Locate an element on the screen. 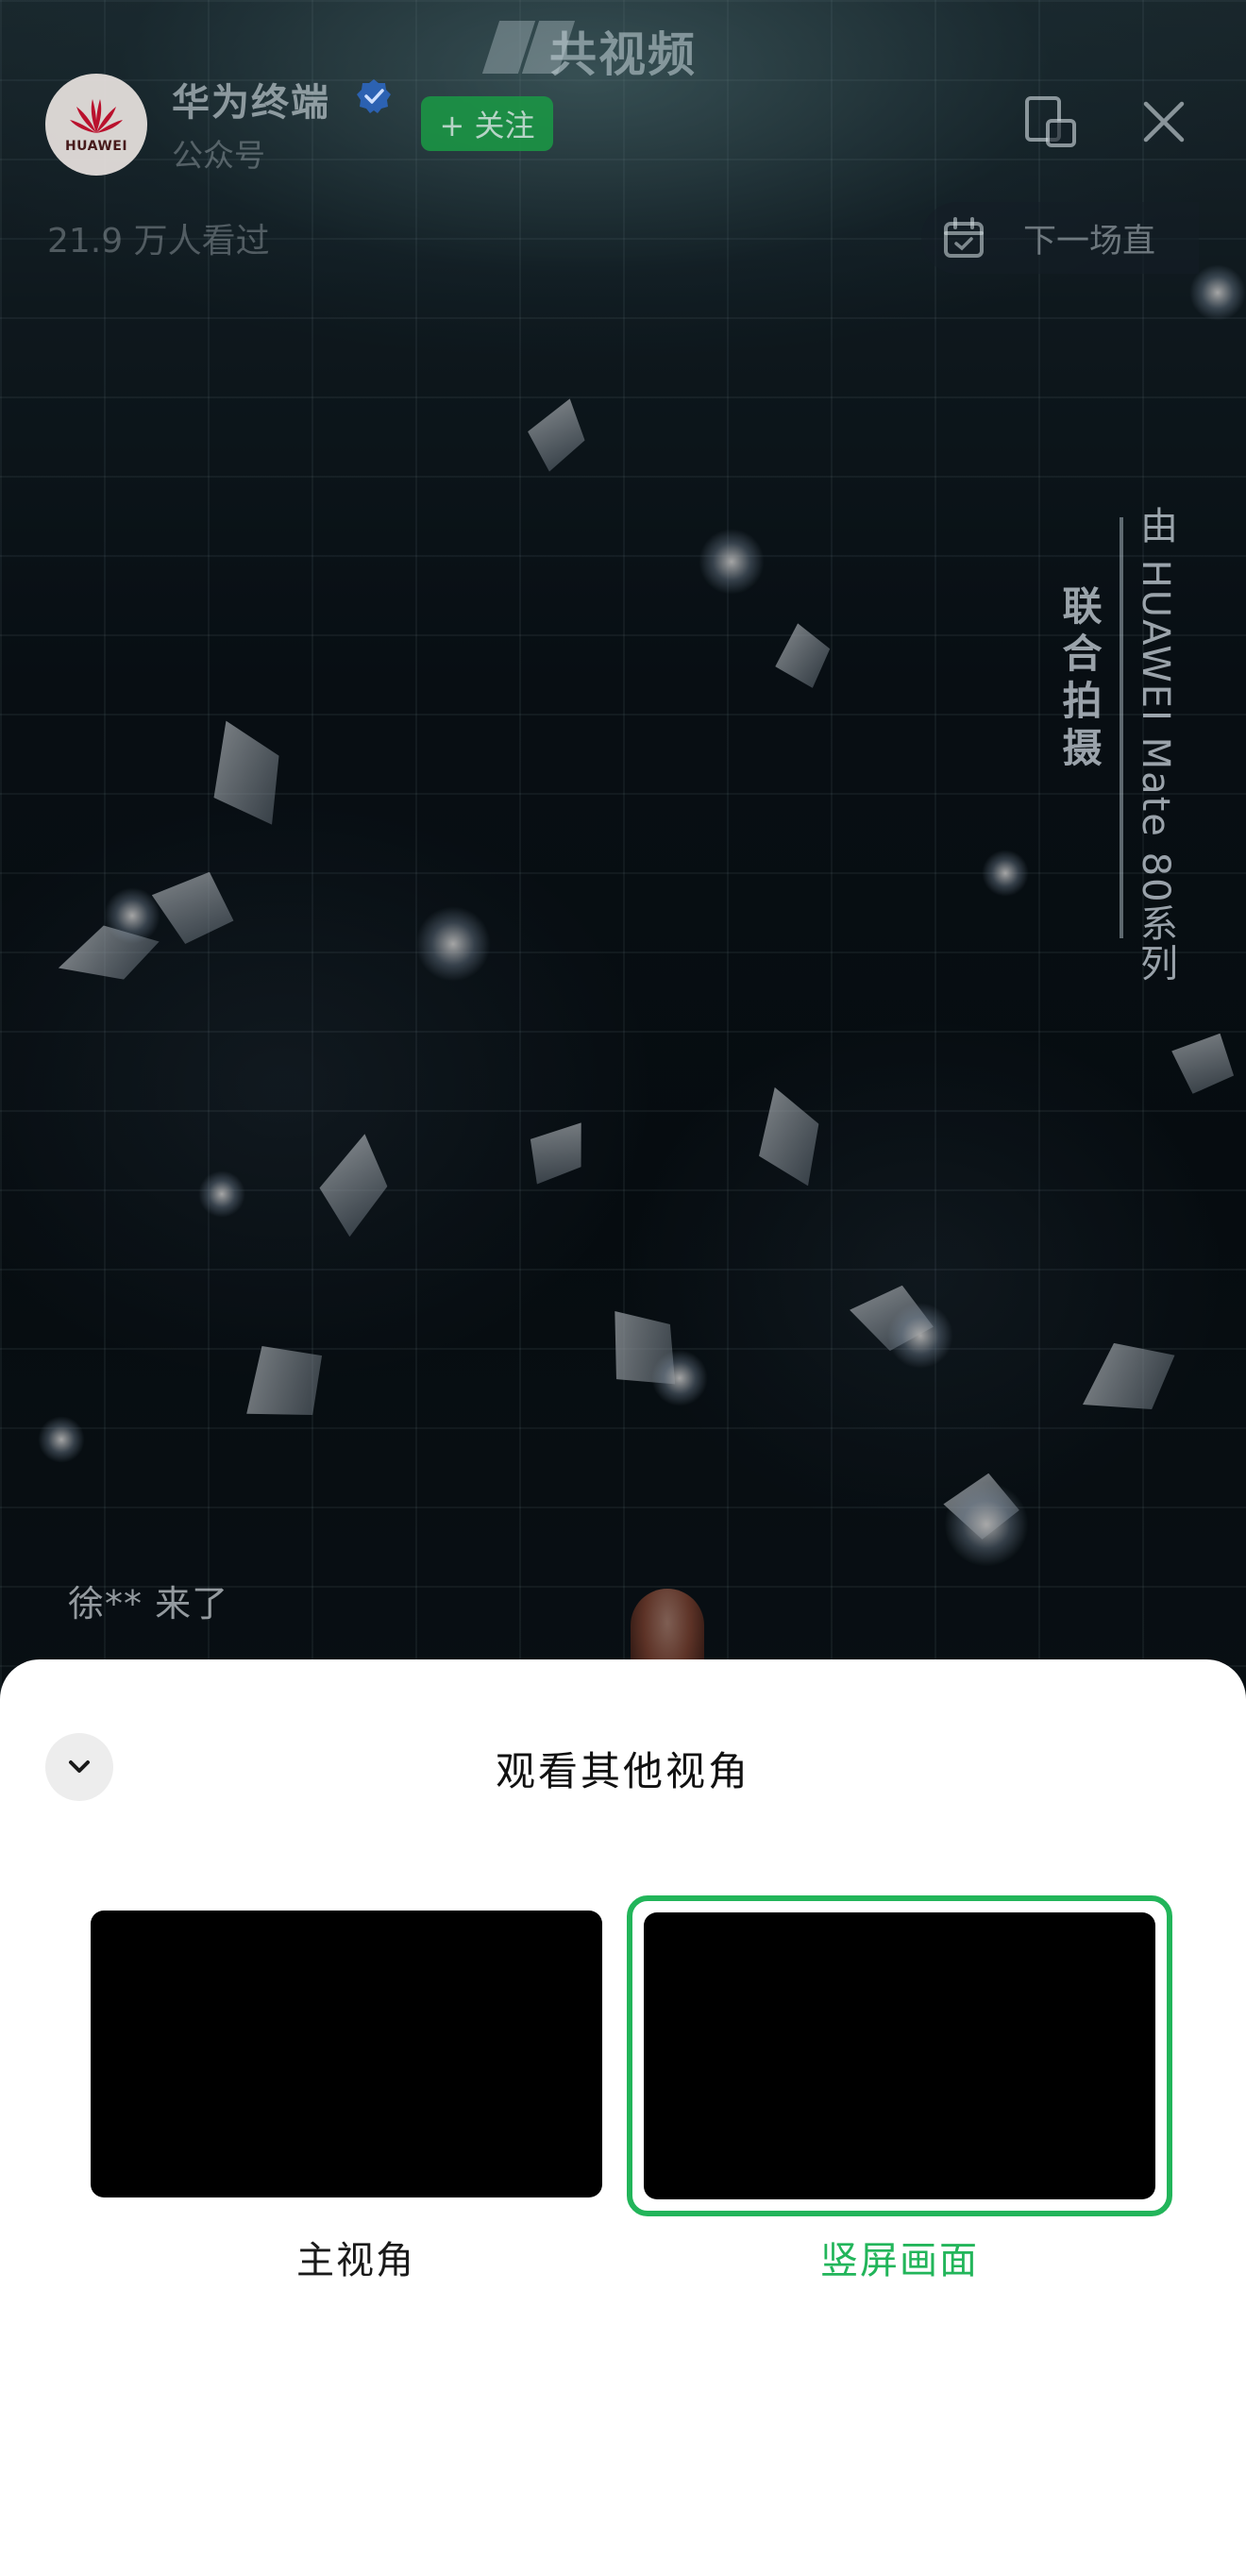 The height and width of the screenshot is (2576, 1246). window-icon is located at coordinates (1050, 122).